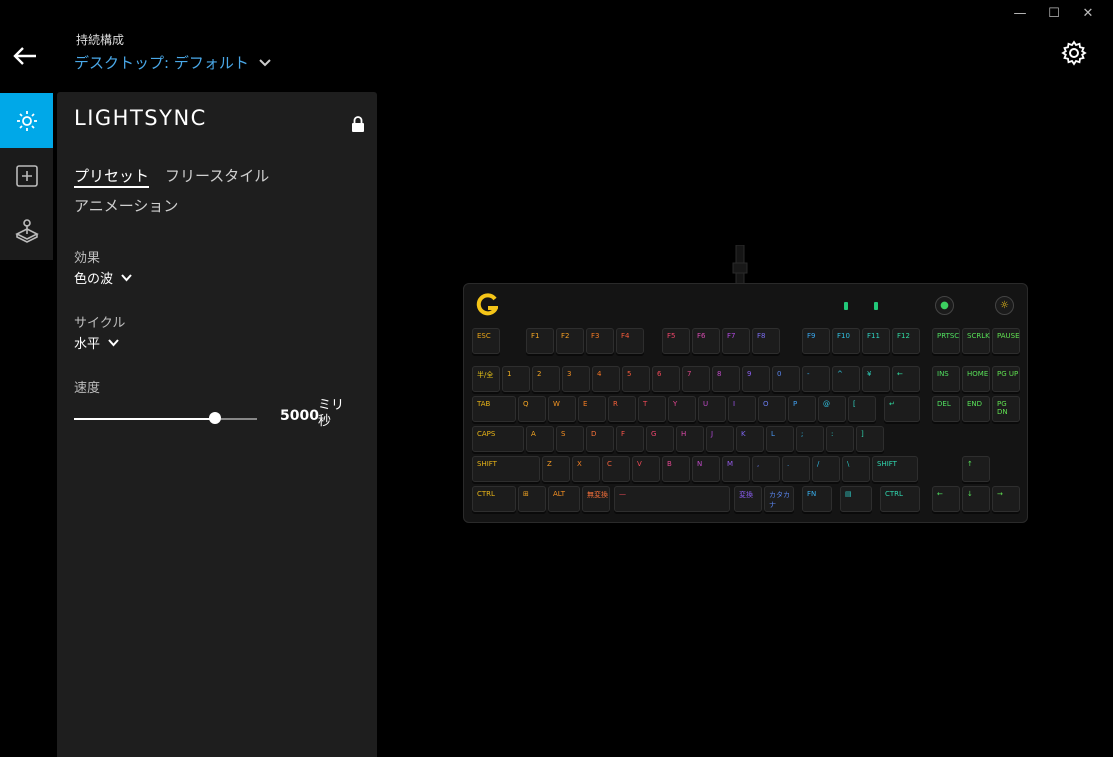 This screenshot has height=757, width=1113. Describe the element at coordinates (25, 56) in the screenshot. I see `back-arrow-icon` at that location.